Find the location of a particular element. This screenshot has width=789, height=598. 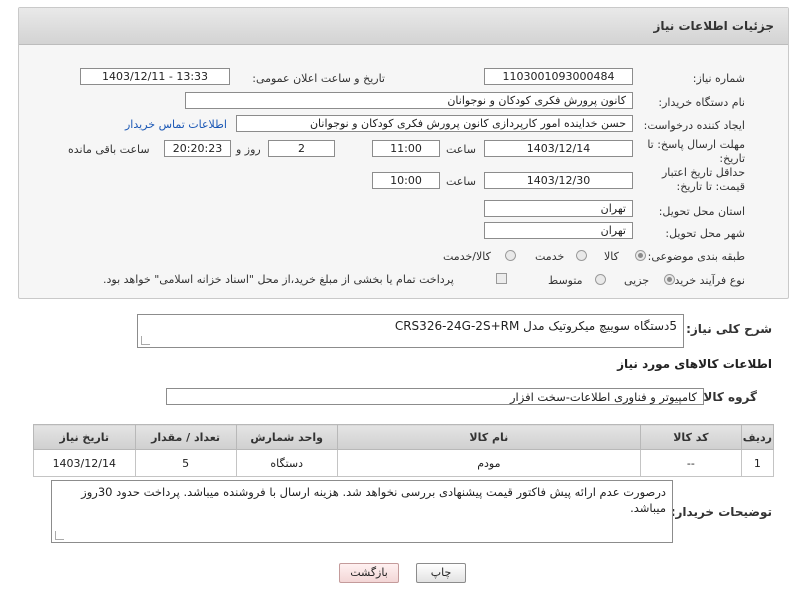

creator-label: ایجاد کننده درخواست: is located at coordinates (694, 125).